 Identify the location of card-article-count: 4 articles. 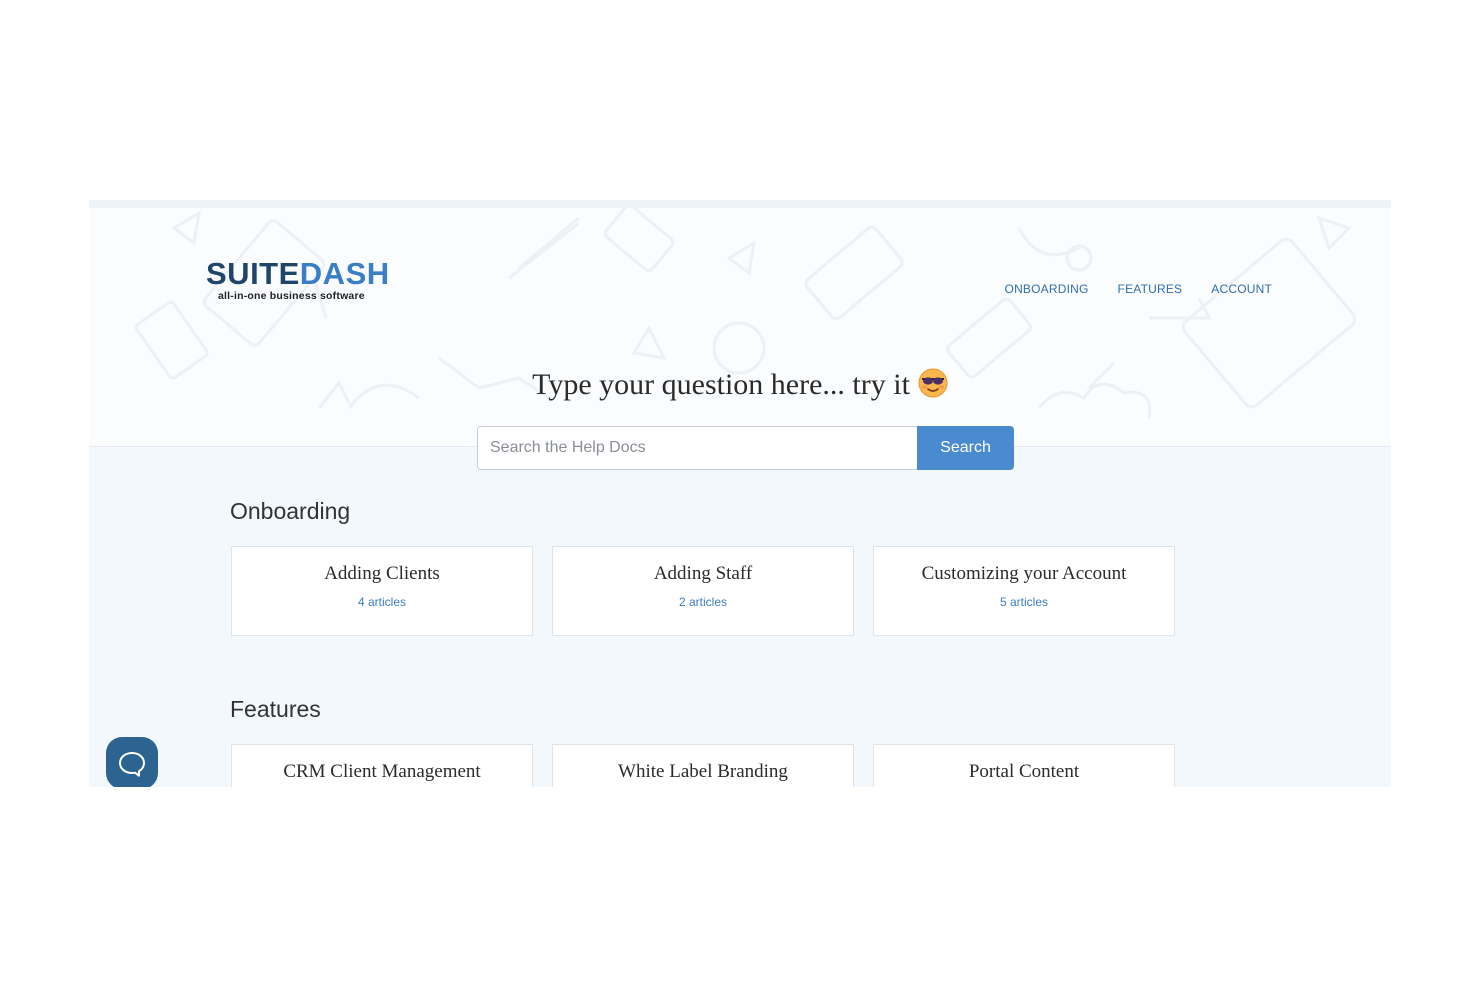
(382, 602).